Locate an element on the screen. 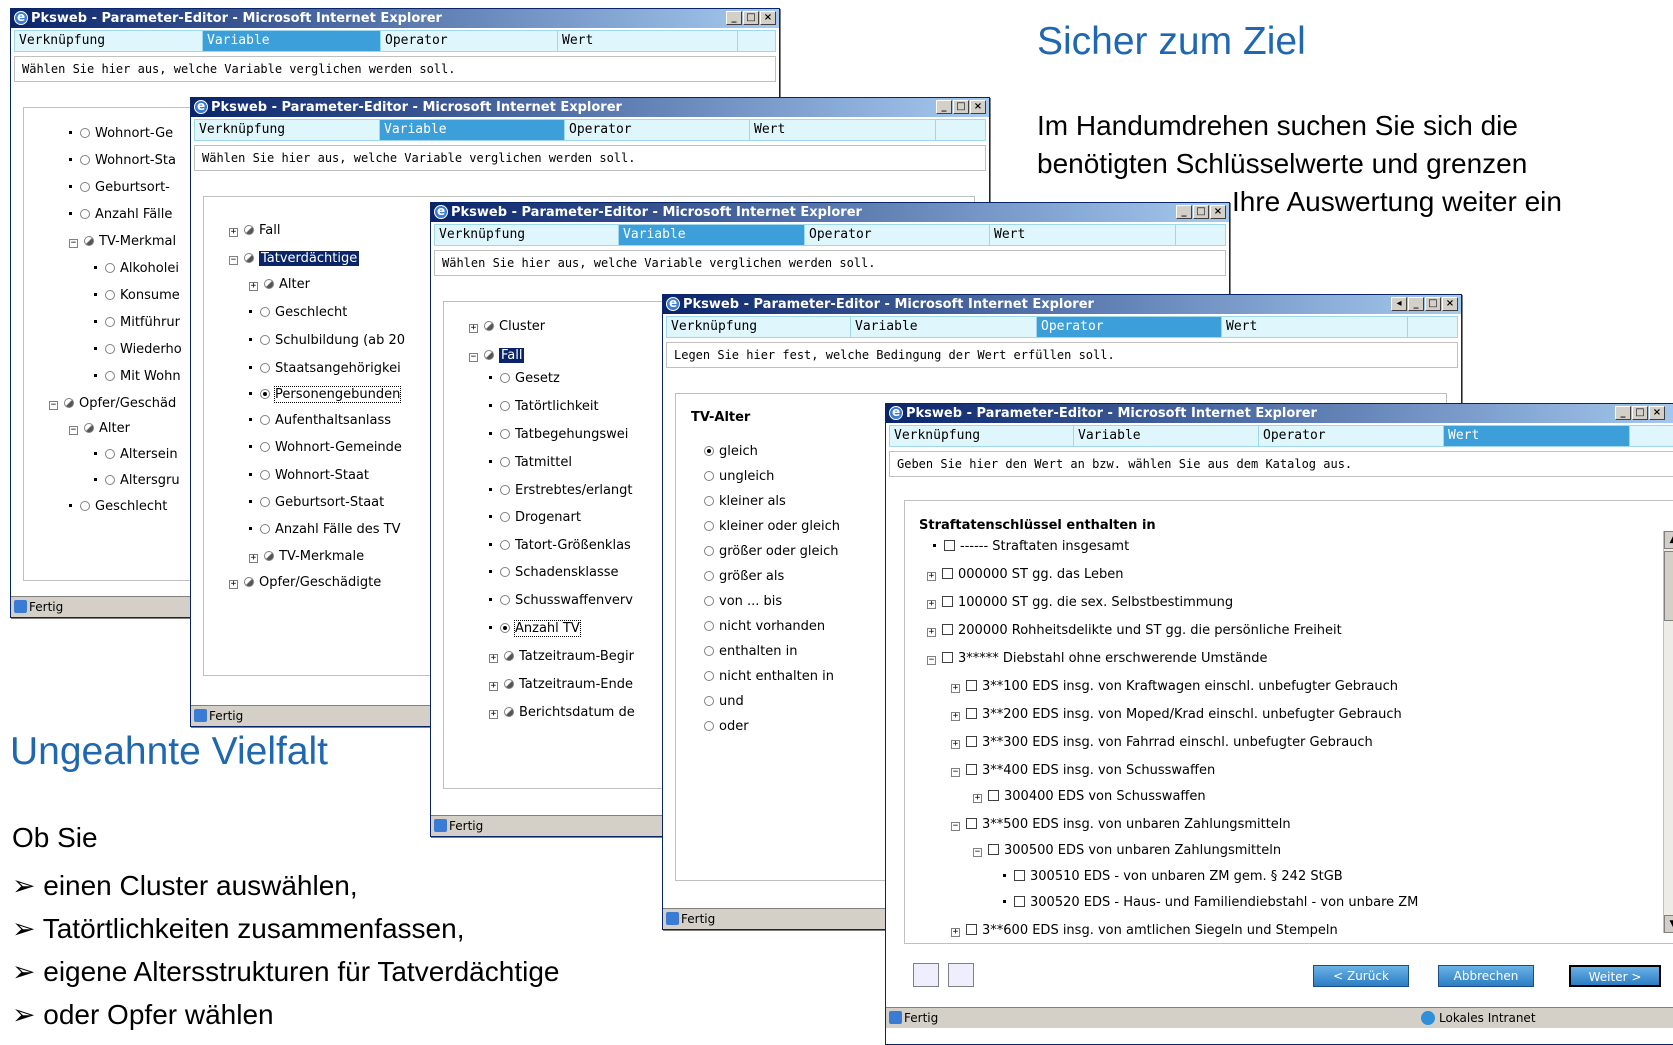 The height and width of the screenshot is (1045, 1673). catalog-item: −300500 EDS von unbaren Zahlungsmitteln is located at coordinates (1127, 851).